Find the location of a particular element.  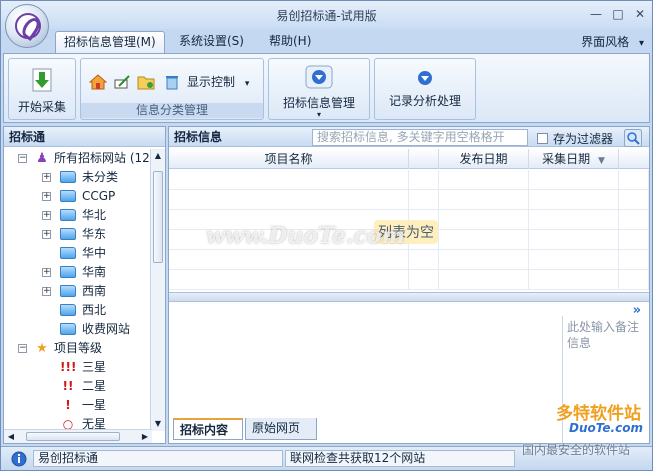

status-message: 联网检查共获取12个网站 is located at coordinates (400, 458).